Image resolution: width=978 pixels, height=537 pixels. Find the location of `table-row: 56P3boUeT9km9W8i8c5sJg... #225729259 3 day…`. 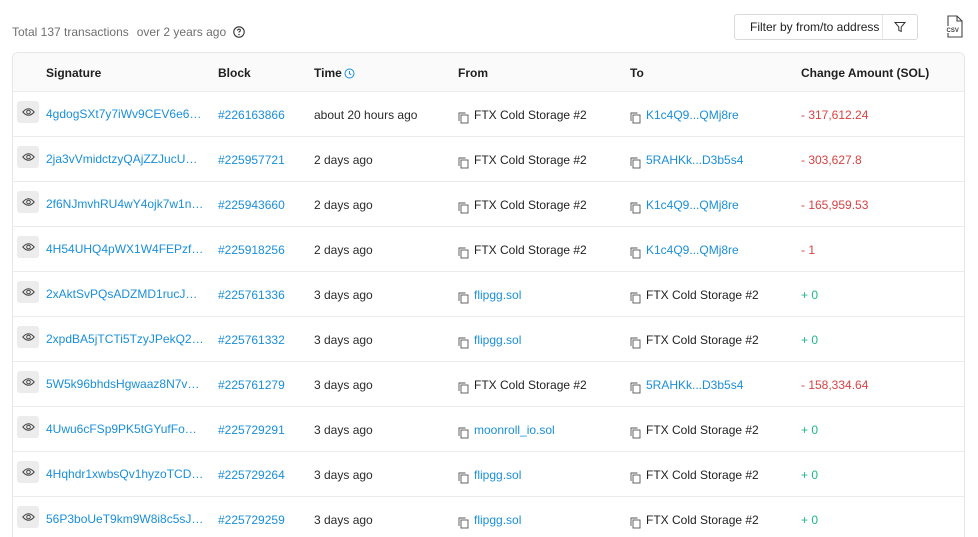

table-row: 56P3boUeT9km9W8i8c5sJg... #225729259 3 day… is located at coordinates (488, 517).